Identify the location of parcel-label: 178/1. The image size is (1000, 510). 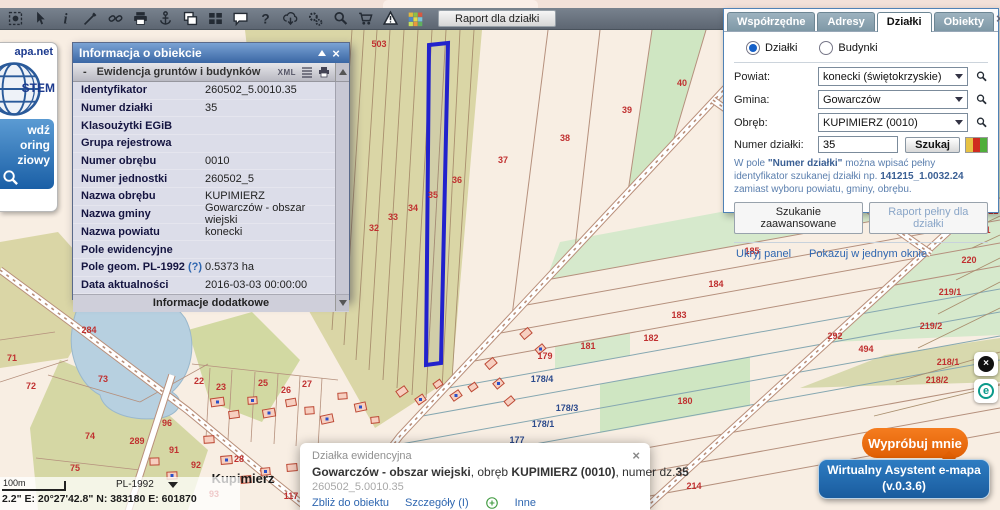
(543, 424).